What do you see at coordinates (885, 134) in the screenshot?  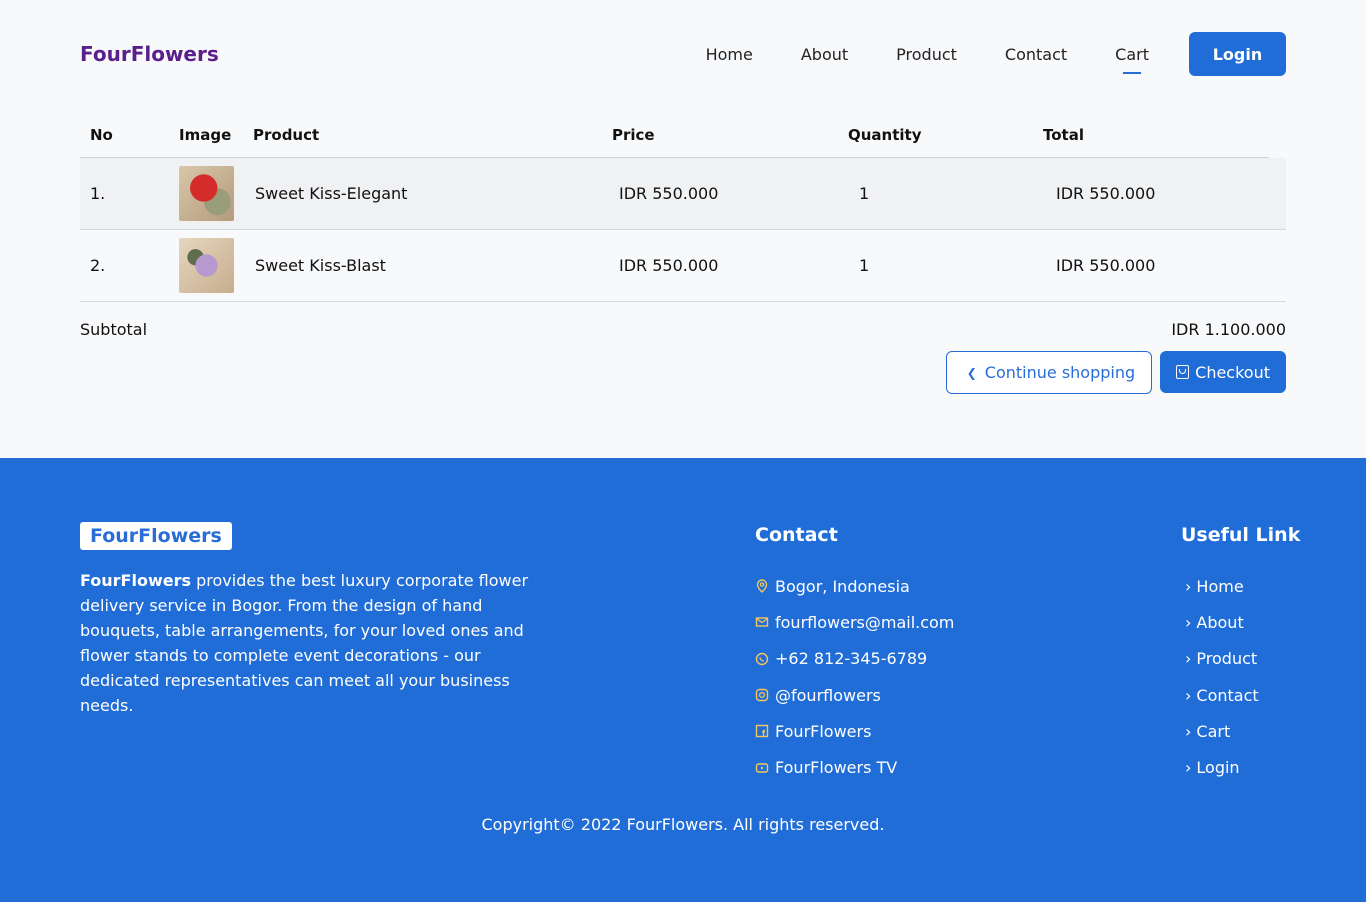 I see `col-quantity: Quantity` at bounding box center [885, 134].